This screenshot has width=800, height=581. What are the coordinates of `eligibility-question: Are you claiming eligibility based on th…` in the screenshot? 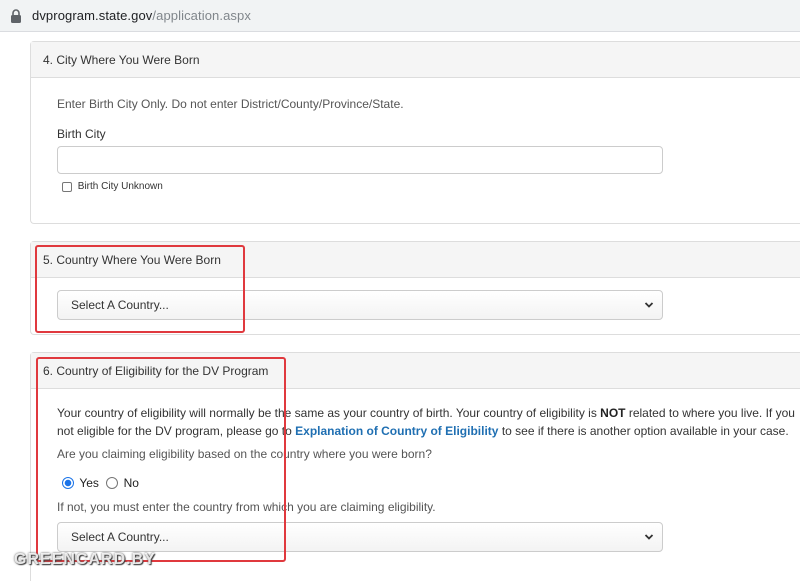 It's located at (244, 454).